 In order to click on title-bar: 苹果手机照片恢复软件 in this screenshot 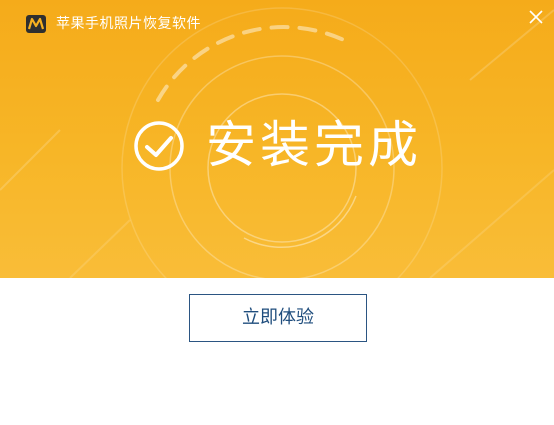, I will do `click(277, 25)`.